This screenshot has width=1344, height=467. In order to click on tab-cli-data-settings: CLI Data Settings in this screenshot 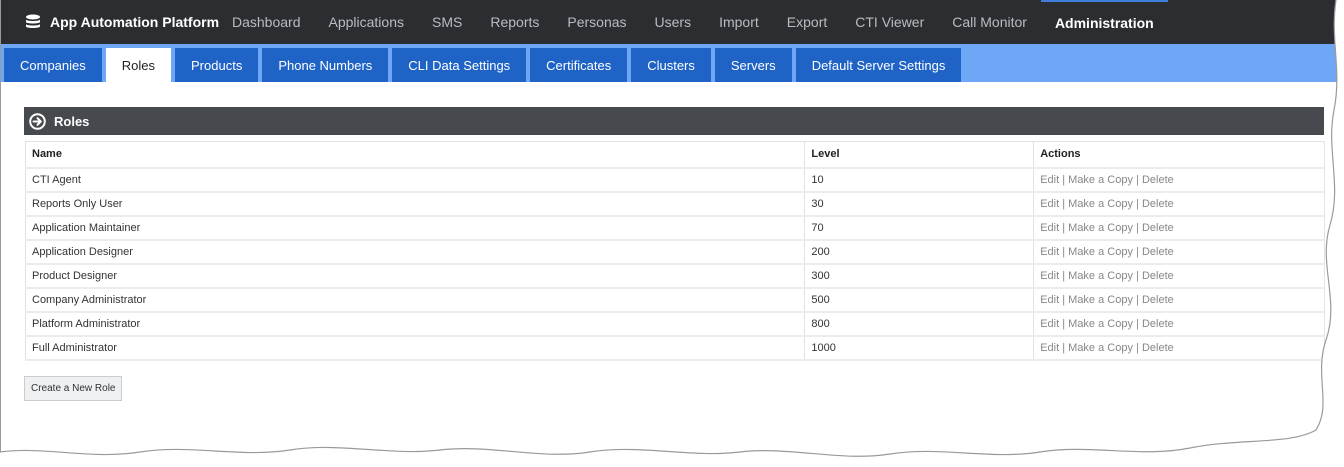, I will do `click(459, 65)`.